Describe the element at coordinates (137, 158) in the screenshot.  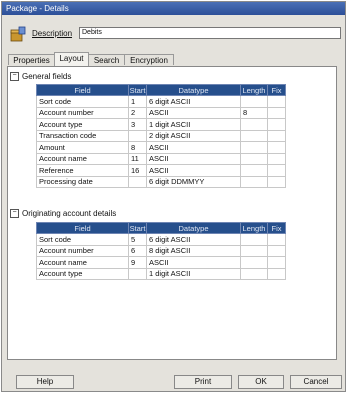
I see `cell: 11` at that location.